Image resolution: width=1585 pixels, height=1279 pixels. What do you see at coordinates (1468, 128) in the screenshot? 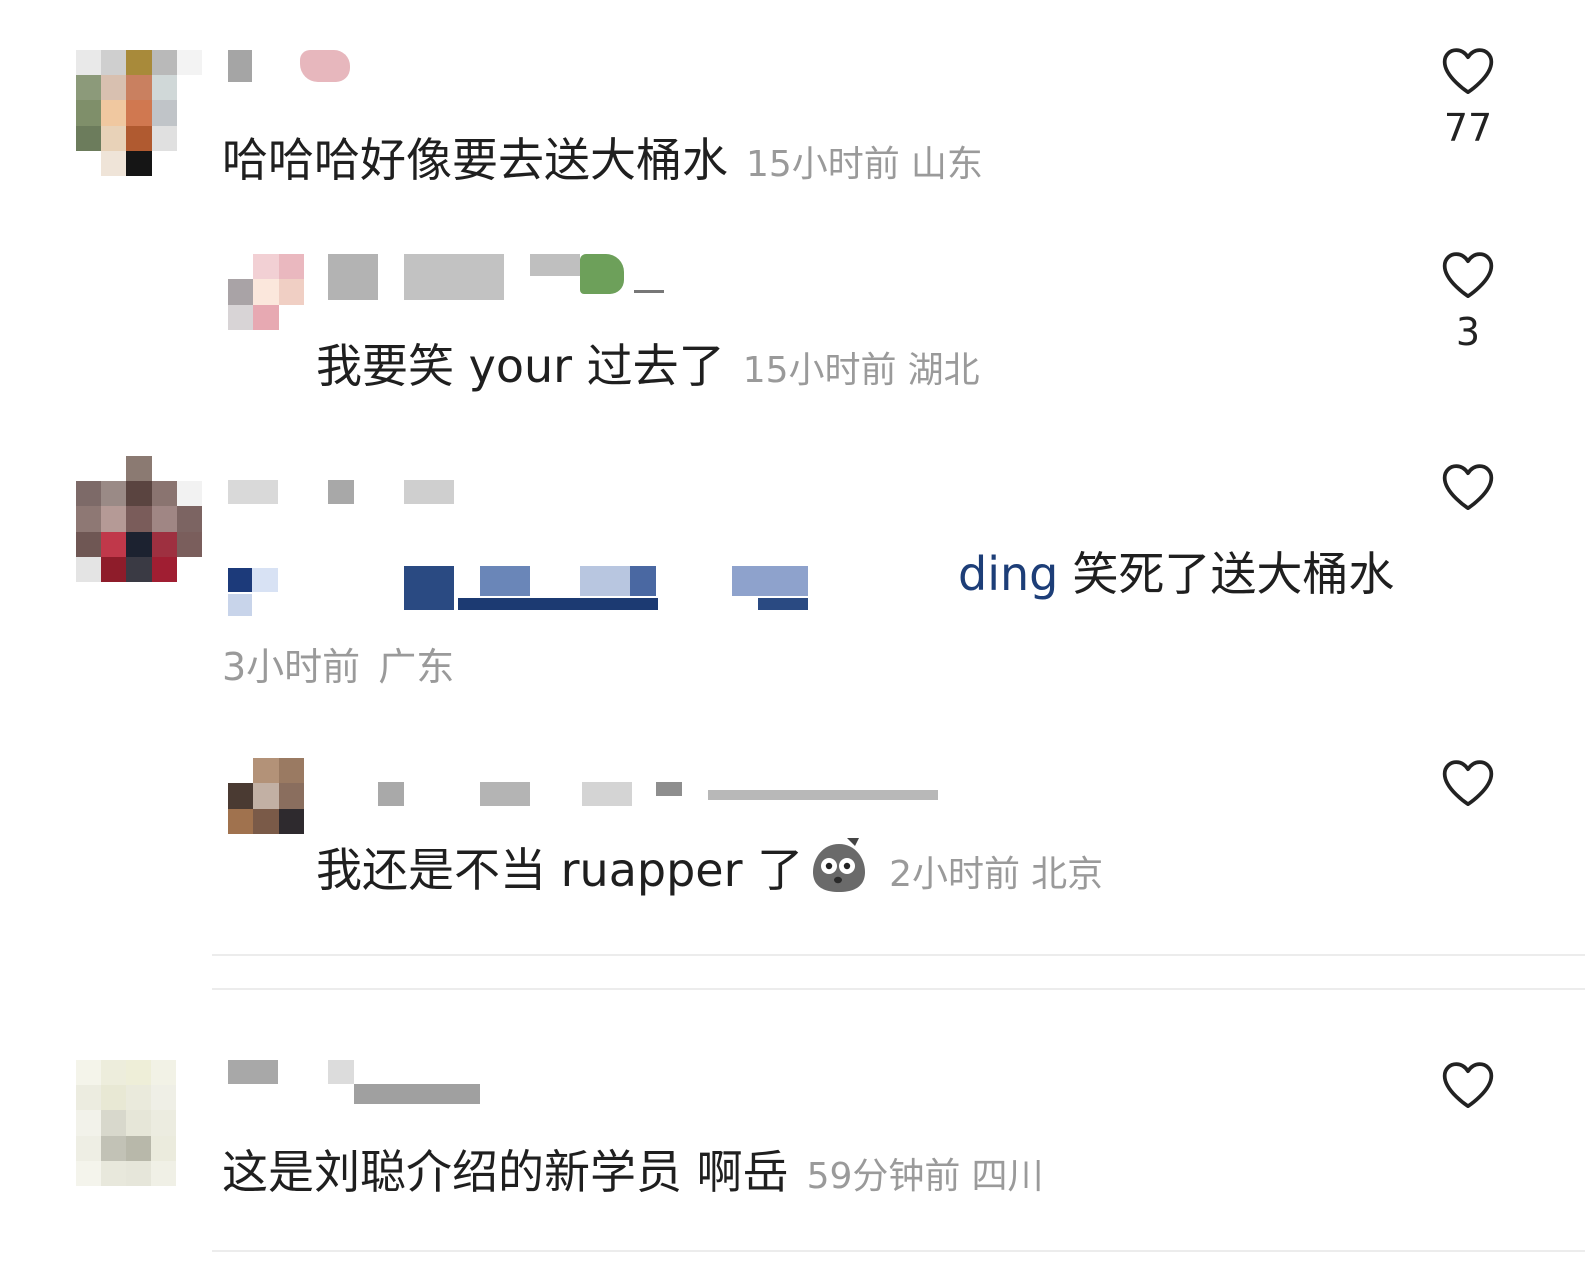
I see `like-count: 77` at bounding box center [1468, 128].